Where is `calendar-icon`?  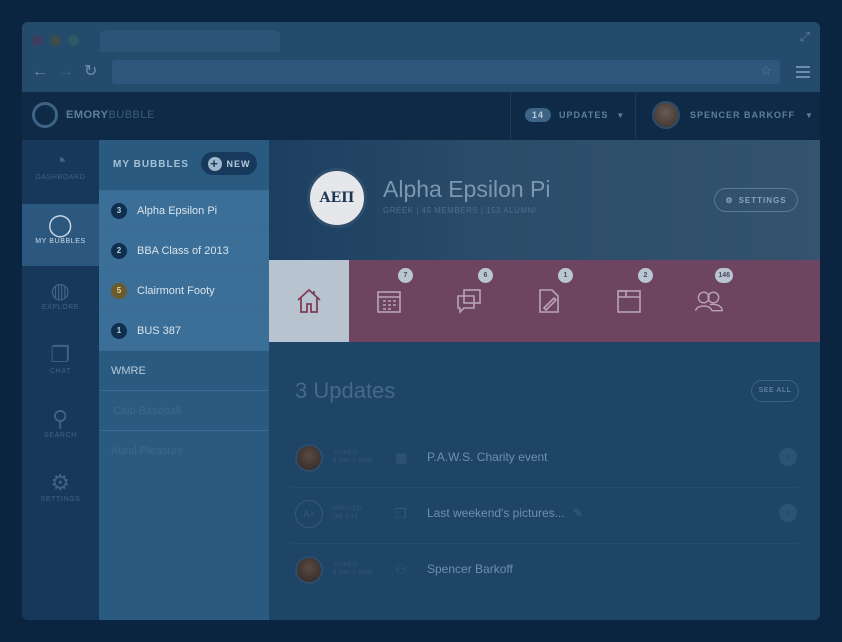
calendar-icon is located at coordinates (389, 302).